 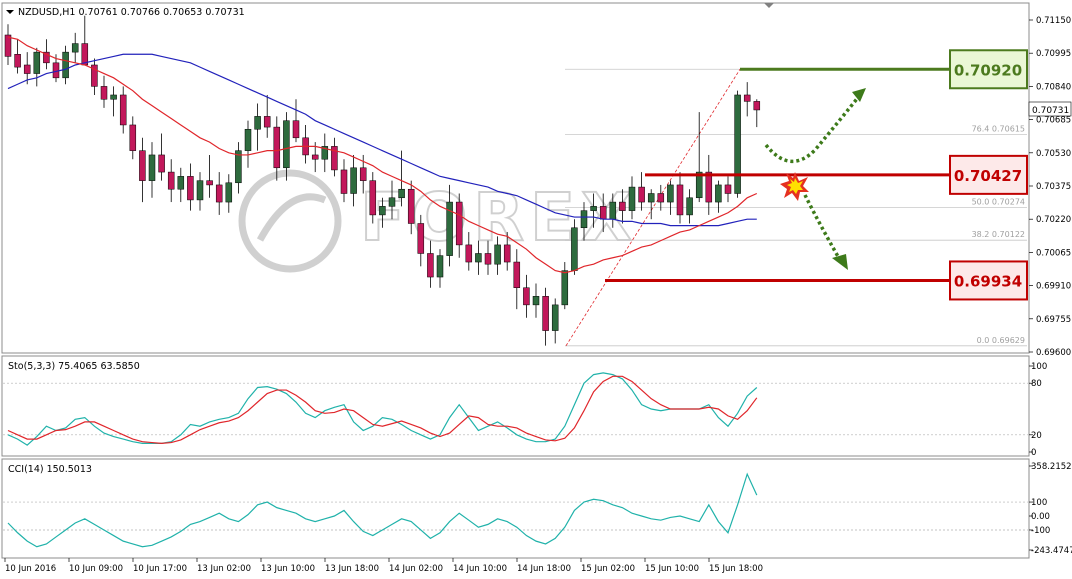 What do you see at coordinates (1053, 54) in the screenshot?
I see `price-tick-label: 0.70995` at bounding box center [1053, 54].